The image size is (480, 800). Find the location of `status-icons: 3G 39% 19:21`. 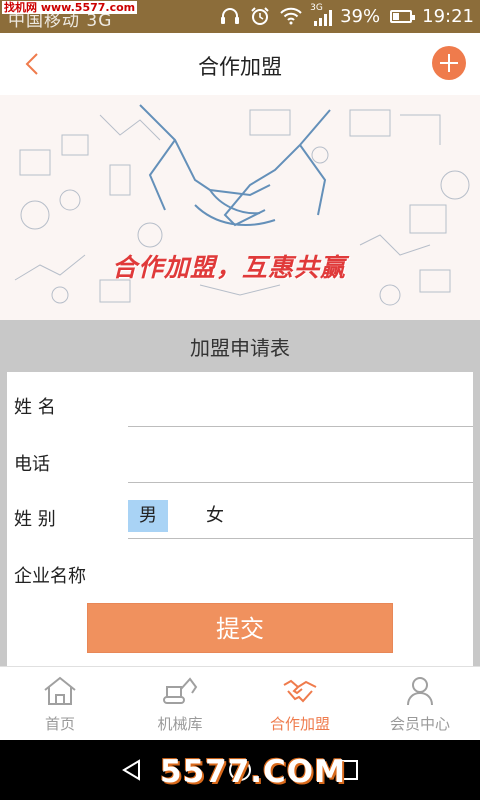

status-icons: 3G 39% 19:21 is located at coordinates (347, 15).